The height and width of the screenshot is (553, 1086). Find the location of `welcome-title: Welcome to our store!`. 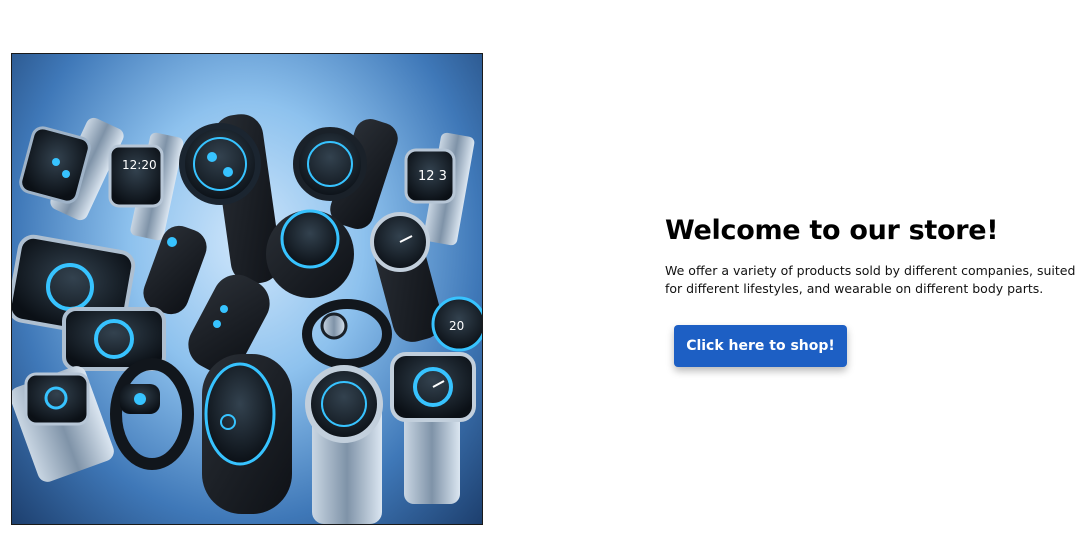

welcome-title: Welcome to our store! is located at coordinates (832, 230).